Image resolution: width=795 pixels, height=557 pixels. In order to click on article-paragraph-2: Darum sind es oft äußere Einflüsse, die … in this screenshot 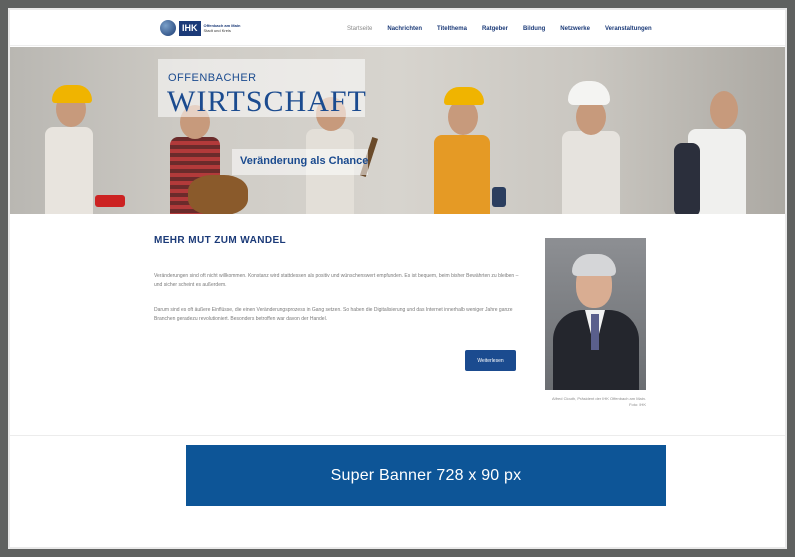, I will do `click(333, 314)`.